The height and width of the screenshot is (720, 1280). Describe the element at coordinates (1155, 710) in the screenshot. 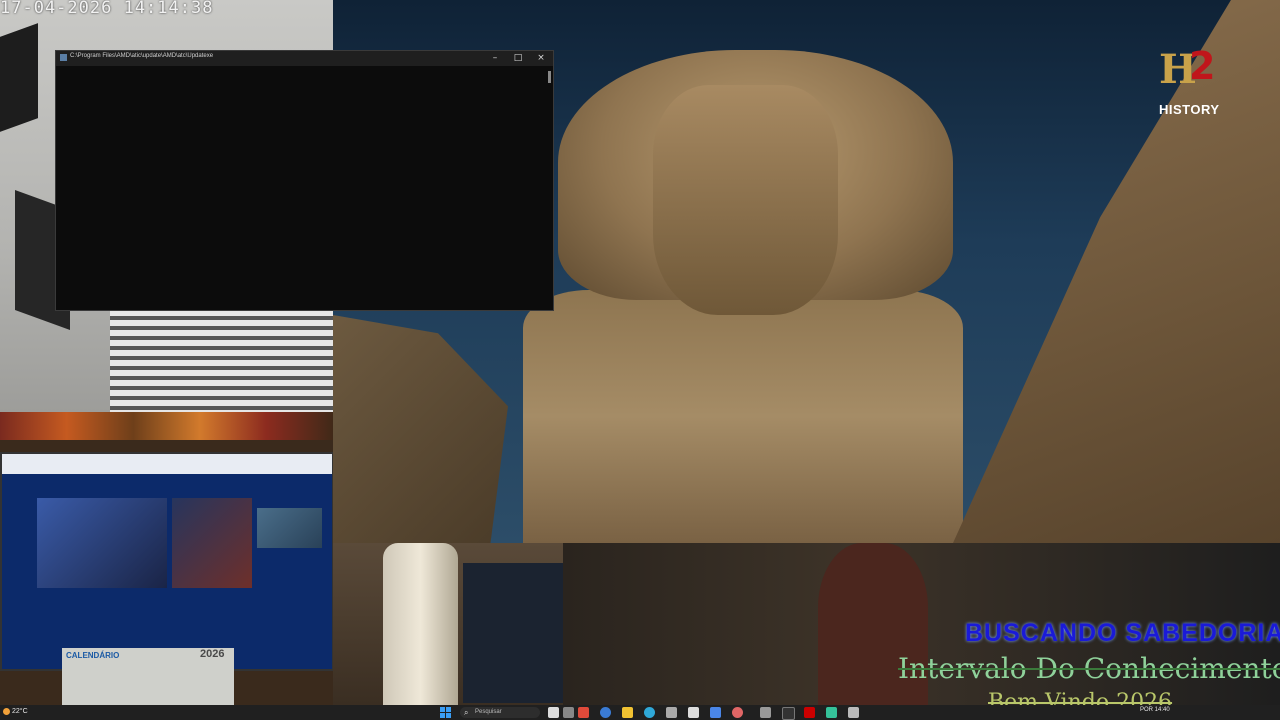

I see `system-tray: POR 14:40` at that location.